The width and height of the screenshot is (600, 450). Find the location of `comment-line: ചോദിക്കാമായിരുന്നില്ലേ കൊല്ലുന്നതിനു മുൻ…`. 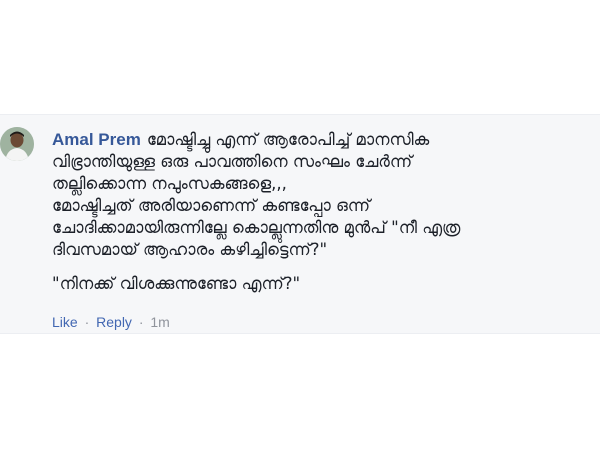

comment-line: ചോദിക്കാമായിരുന്നില്ലേ കൊല്ലുന്നതിനു മുൻ… is located at coordinates (256, 227).